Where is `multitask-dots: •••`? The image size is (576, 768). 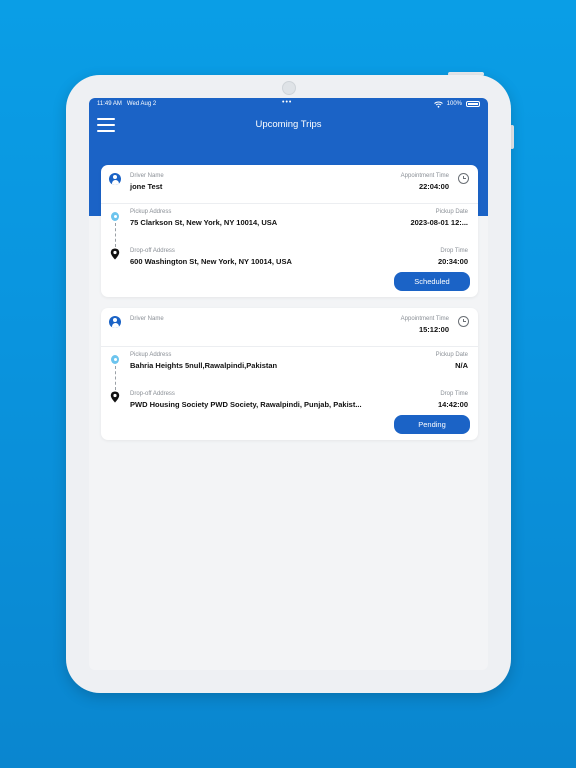
multitask-dots: ••• is located at coordinates (287, 102).